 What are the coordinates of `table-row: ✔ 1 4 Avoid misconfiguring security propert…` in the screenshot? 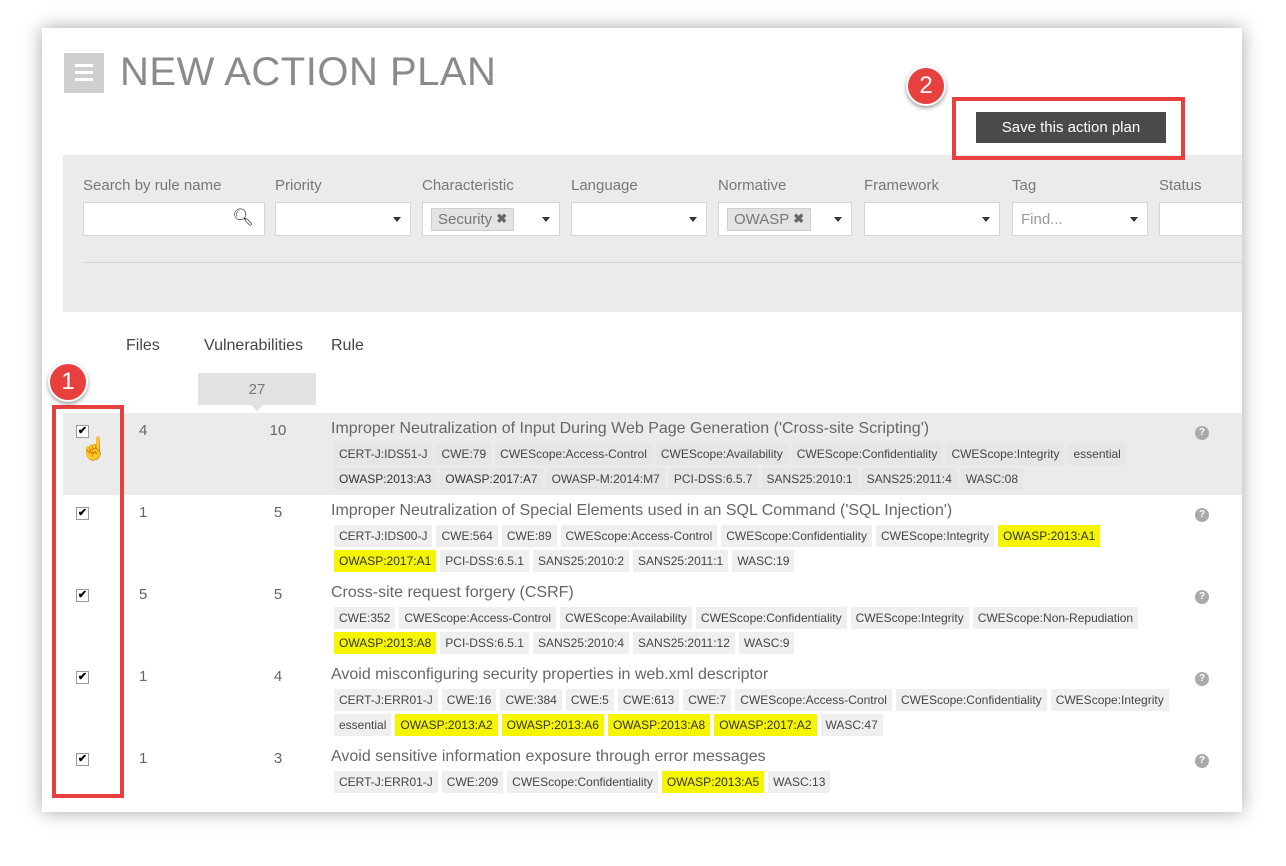 It's located at (652, 700).